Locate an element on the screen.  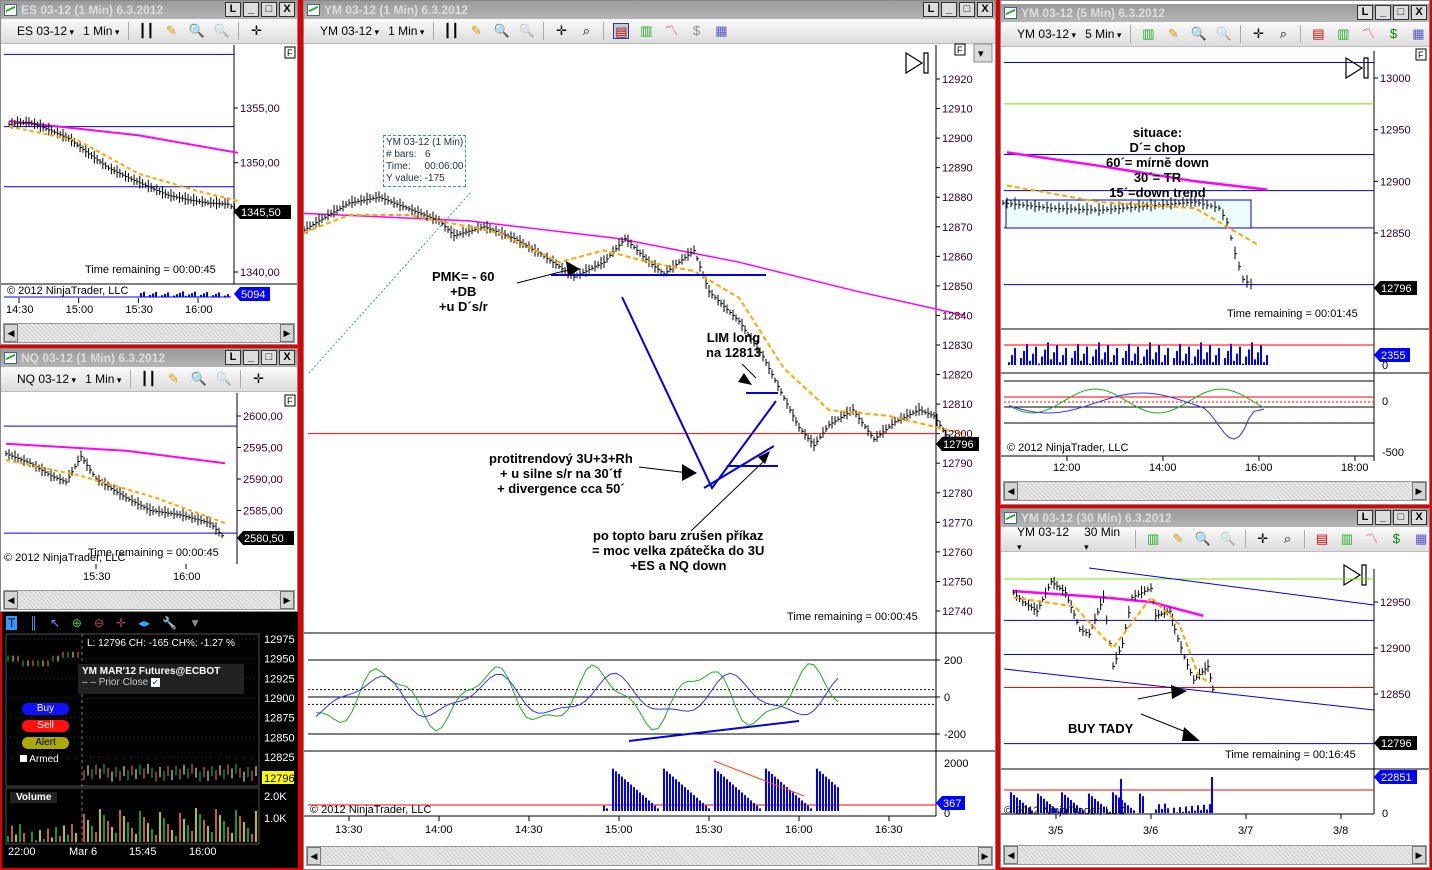
time-remaining: Time remaining = 00:01:45 is located at coordinates (1292, 314).